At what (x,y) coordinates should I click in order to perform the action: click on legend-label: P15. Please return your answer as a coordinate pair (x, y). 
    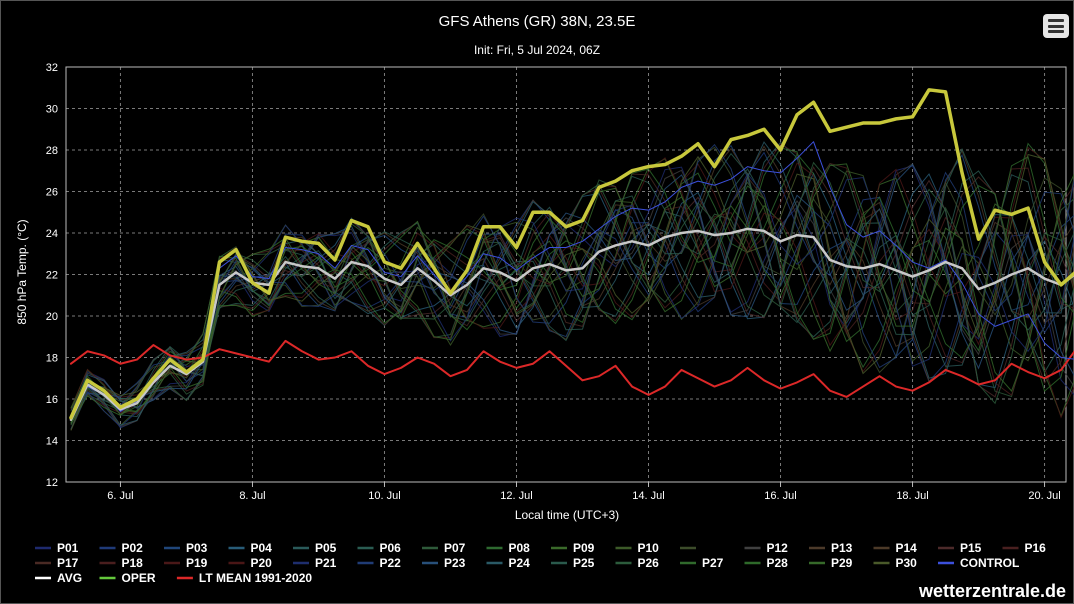
    Looking at the image, I should click on (971, 548).